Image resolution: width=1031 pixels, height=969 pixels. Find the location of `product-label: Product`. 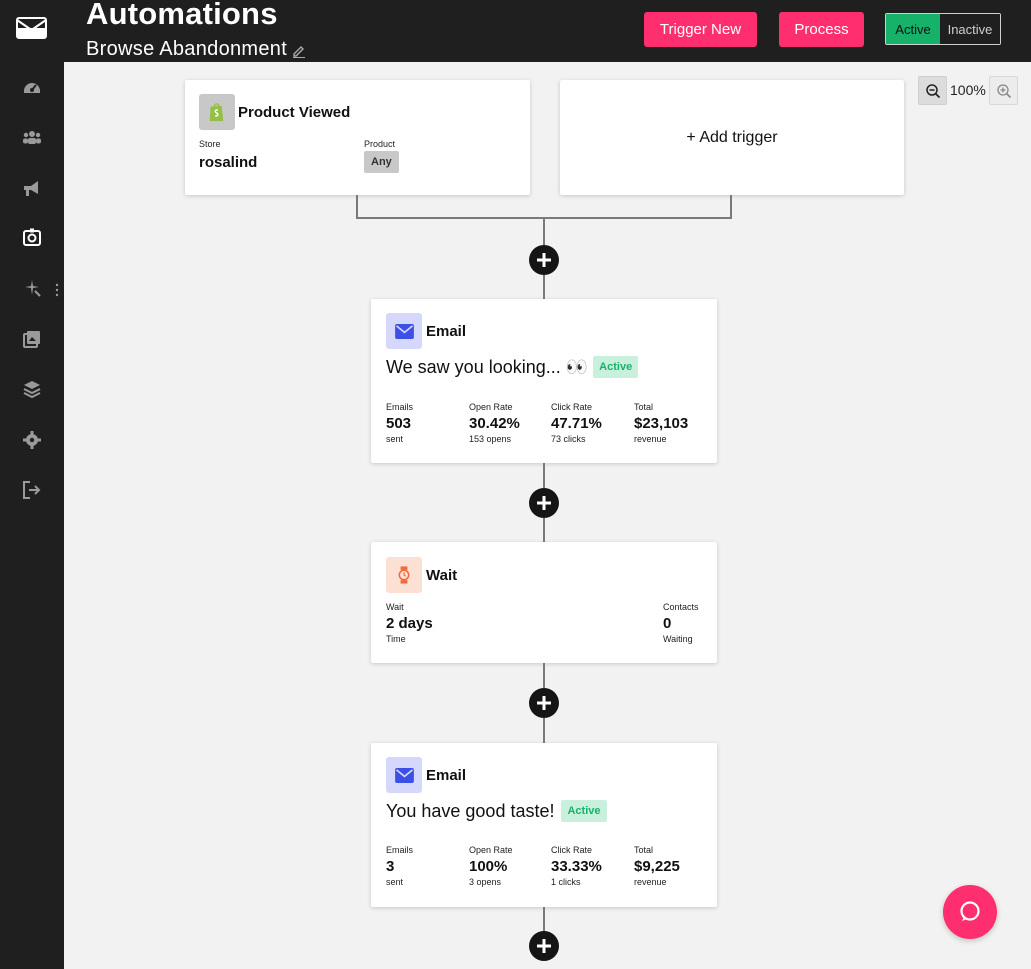

product-label: Product is located at coordinates (380, 144).